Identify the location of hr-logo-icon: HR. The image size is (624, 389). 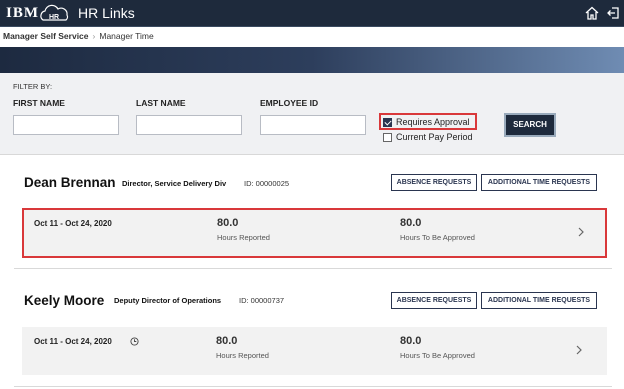
(54, 12).